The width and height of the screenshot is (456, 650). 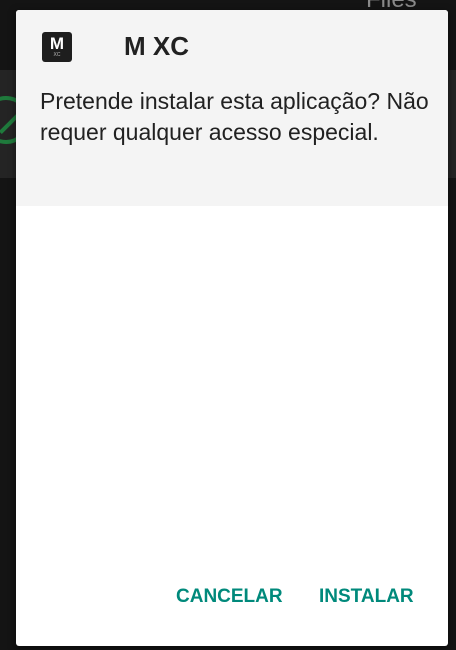 I want to click on app-icon-letter: M, so click(x=57, y=43).